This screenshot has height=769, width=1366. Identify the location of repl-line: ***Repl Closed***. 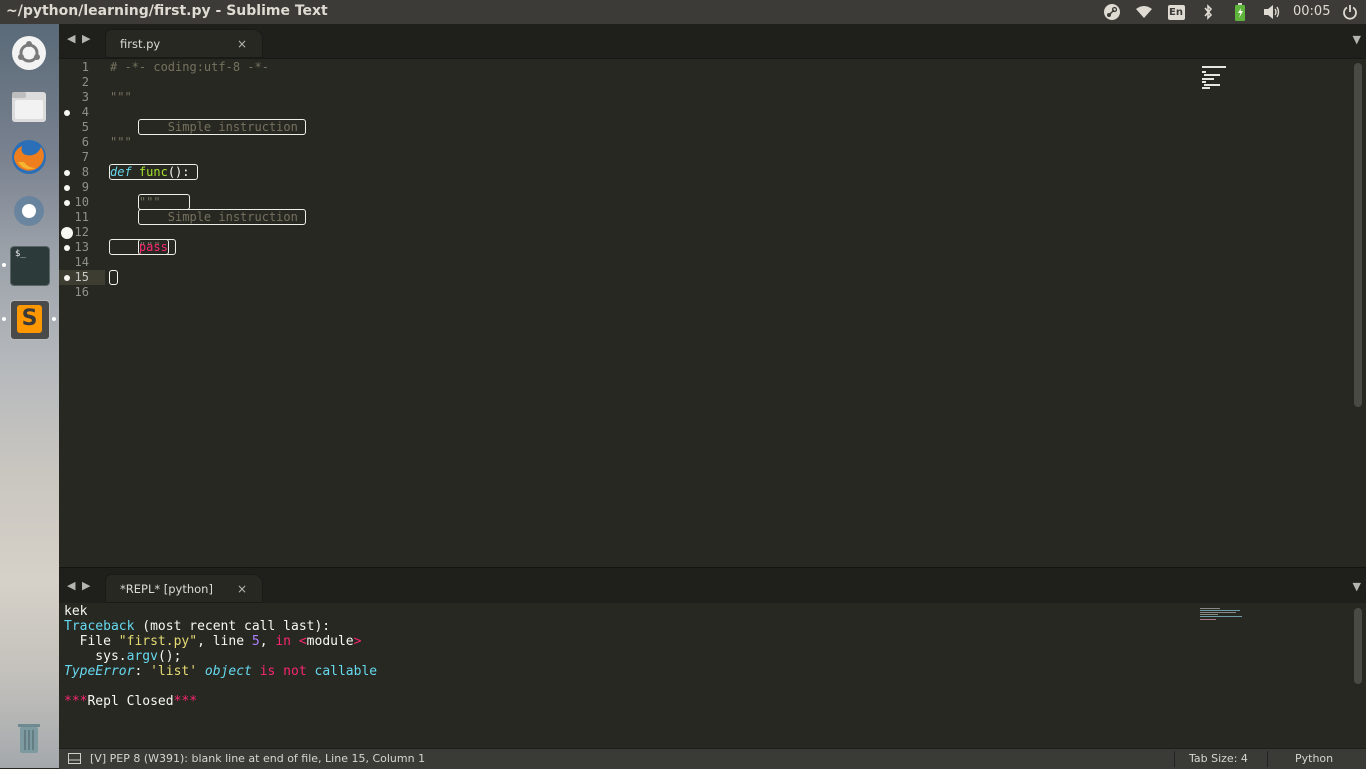
(130, 701).